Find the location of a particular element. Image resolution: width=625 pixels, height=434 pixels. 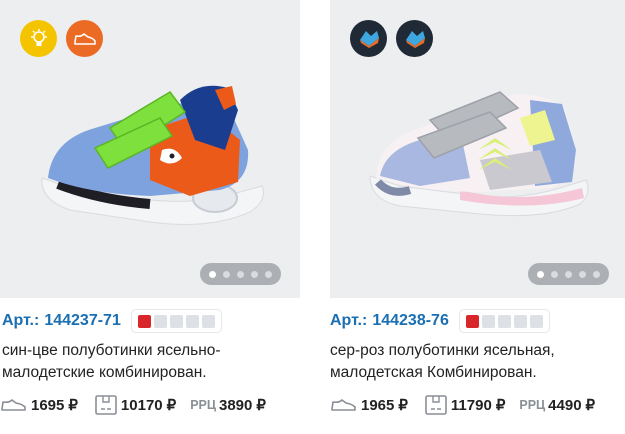

product-name-line: малодетские комбинирован. is located at coordinates (104, 372).